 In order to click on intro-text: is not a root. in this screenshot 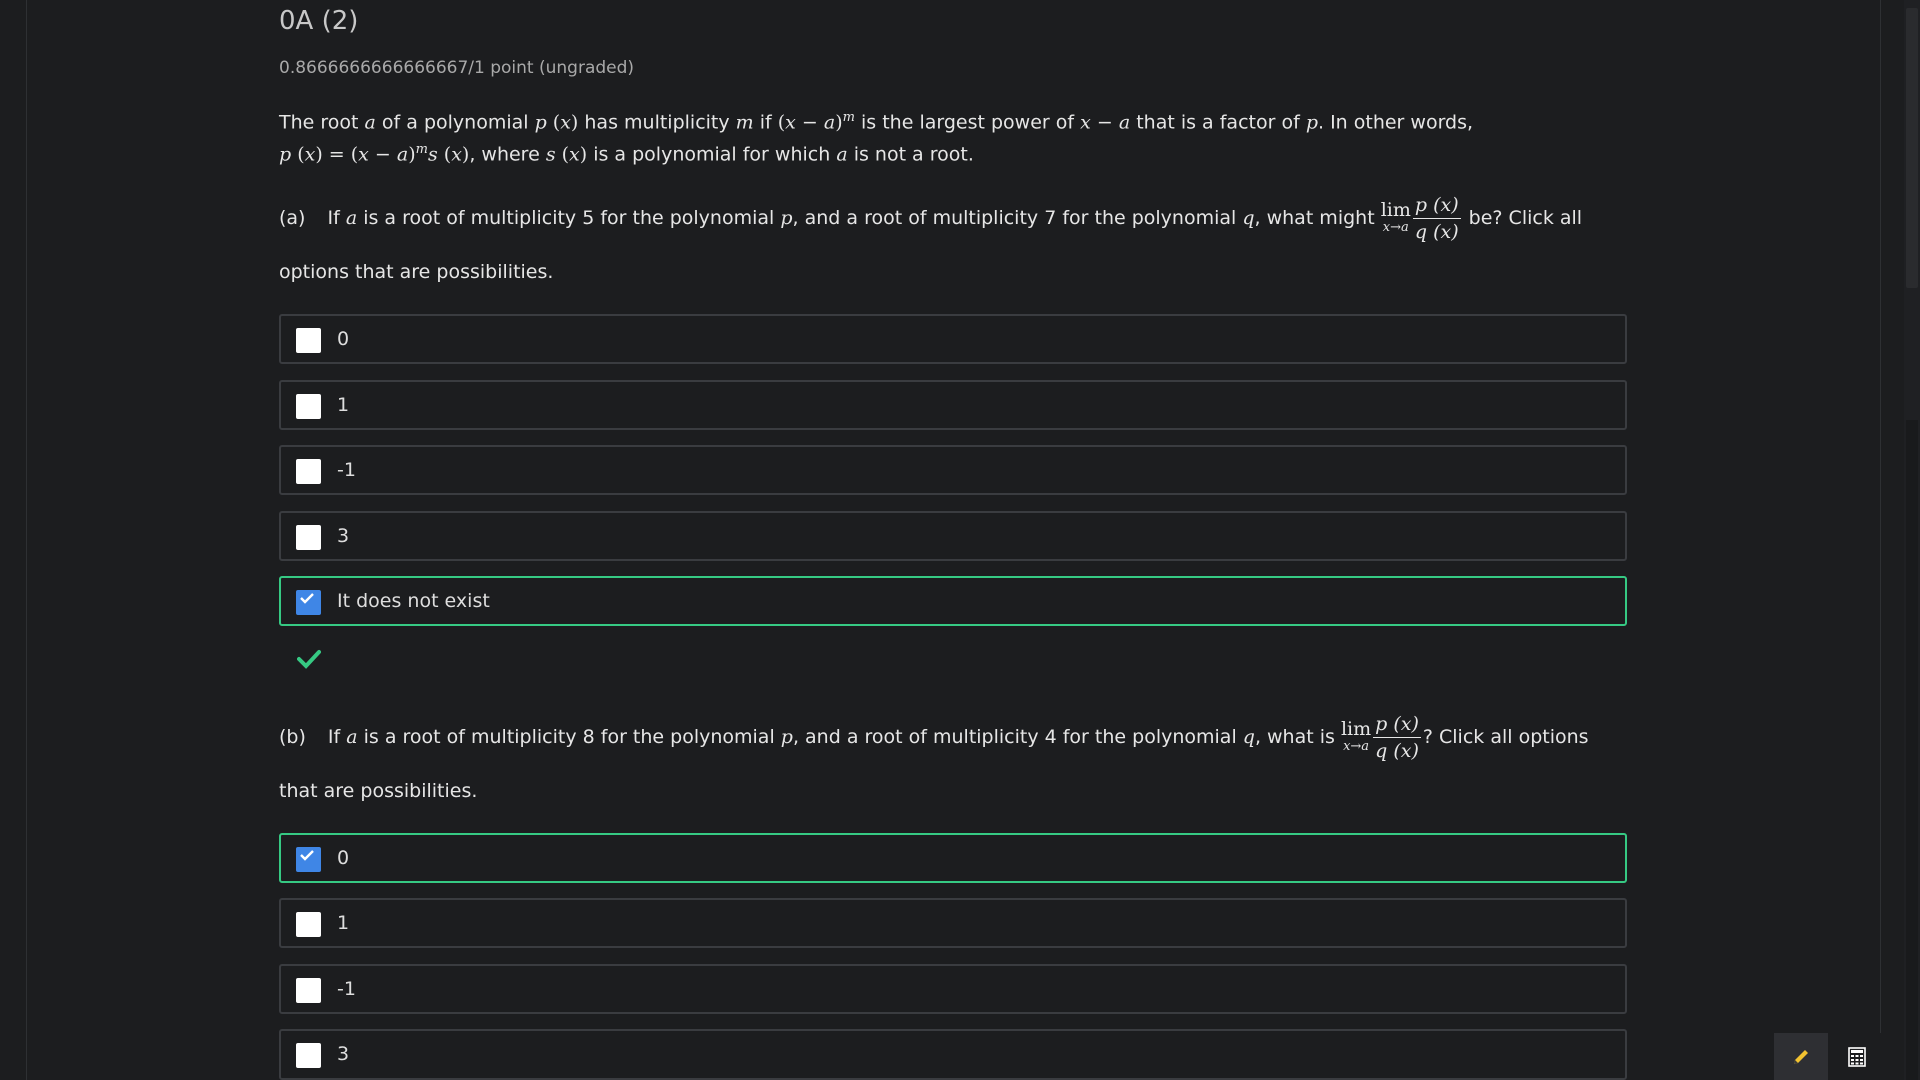, I will do `click(913, 154)`.